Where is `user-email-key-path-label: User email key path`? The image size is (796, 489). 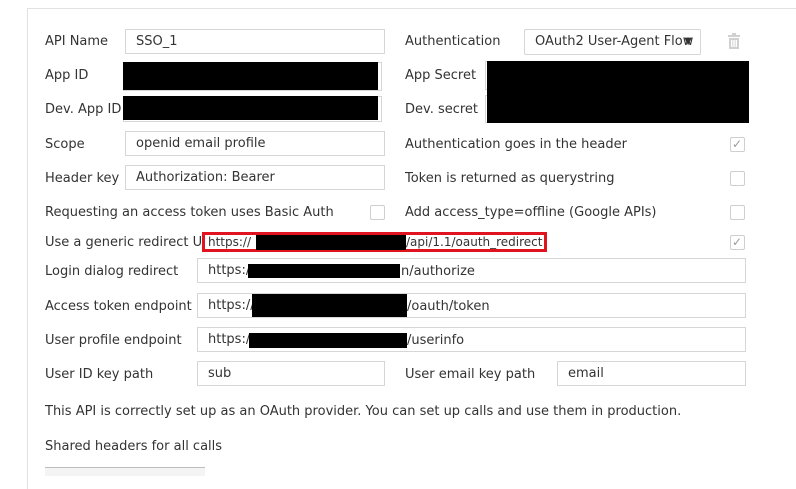
user-email-key-path-label: User email key path is located at coordinates (470, 374).